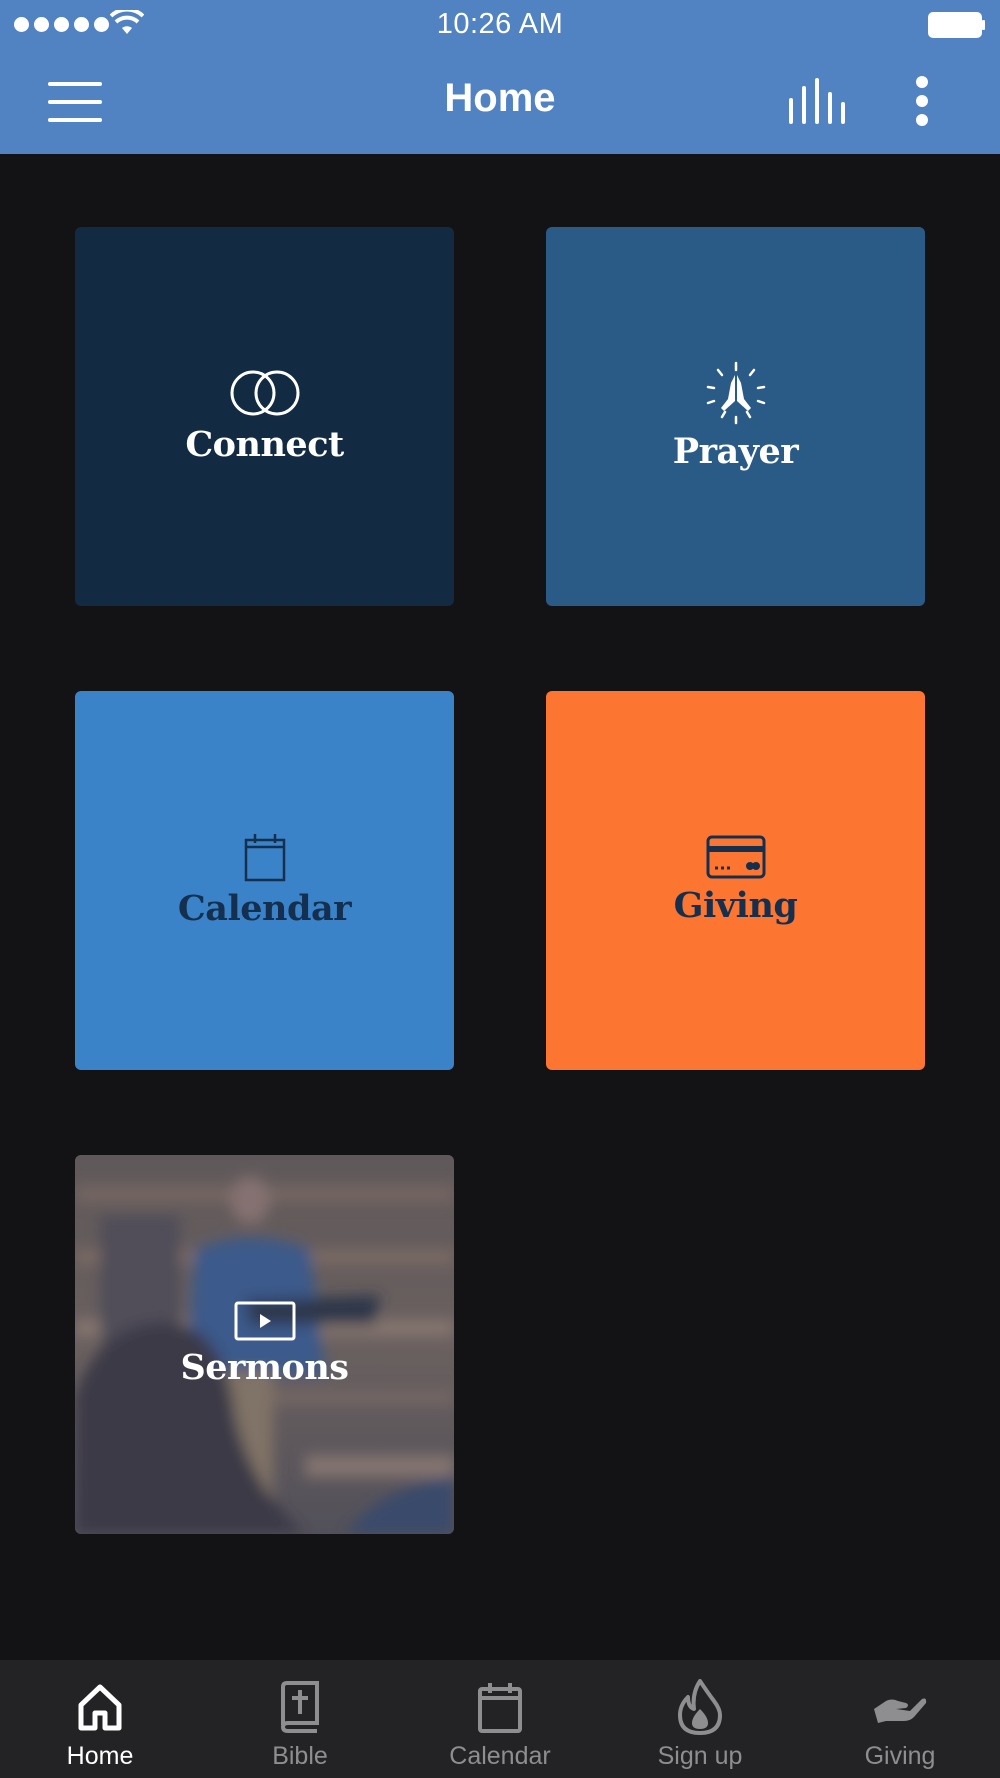  Describe the element at coordinates (264, 1321) in the screenshot. I see `video-play-icon` at that location.